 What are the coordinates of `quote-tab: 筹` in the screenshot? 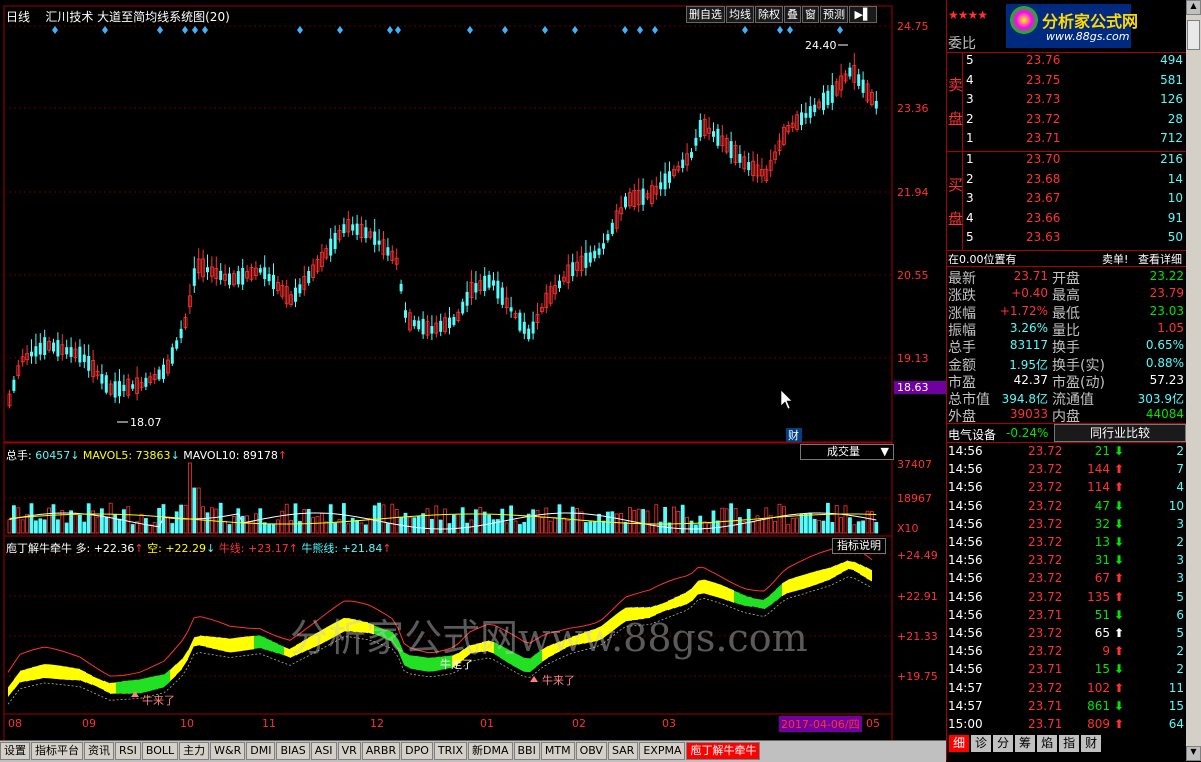 It's located at (1025, 743).